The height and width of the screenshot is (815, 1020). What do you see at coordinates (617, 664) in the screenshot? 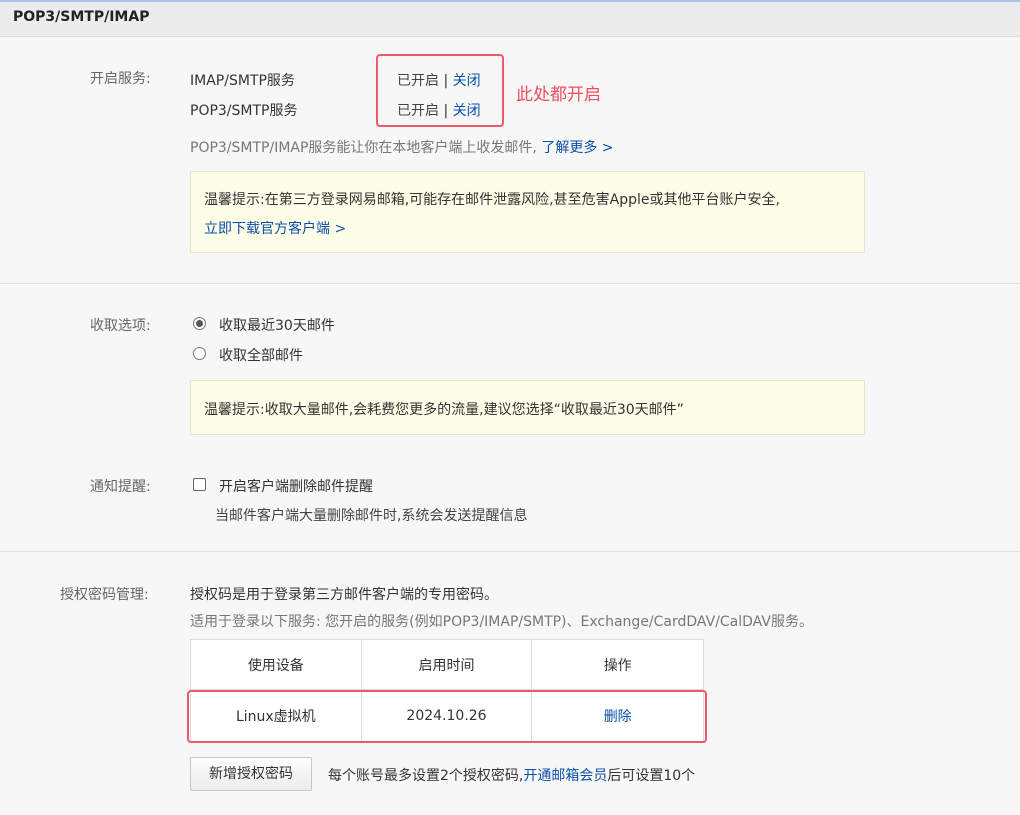
I see `col-header-action: 操作` at bounding box center [617, 664].